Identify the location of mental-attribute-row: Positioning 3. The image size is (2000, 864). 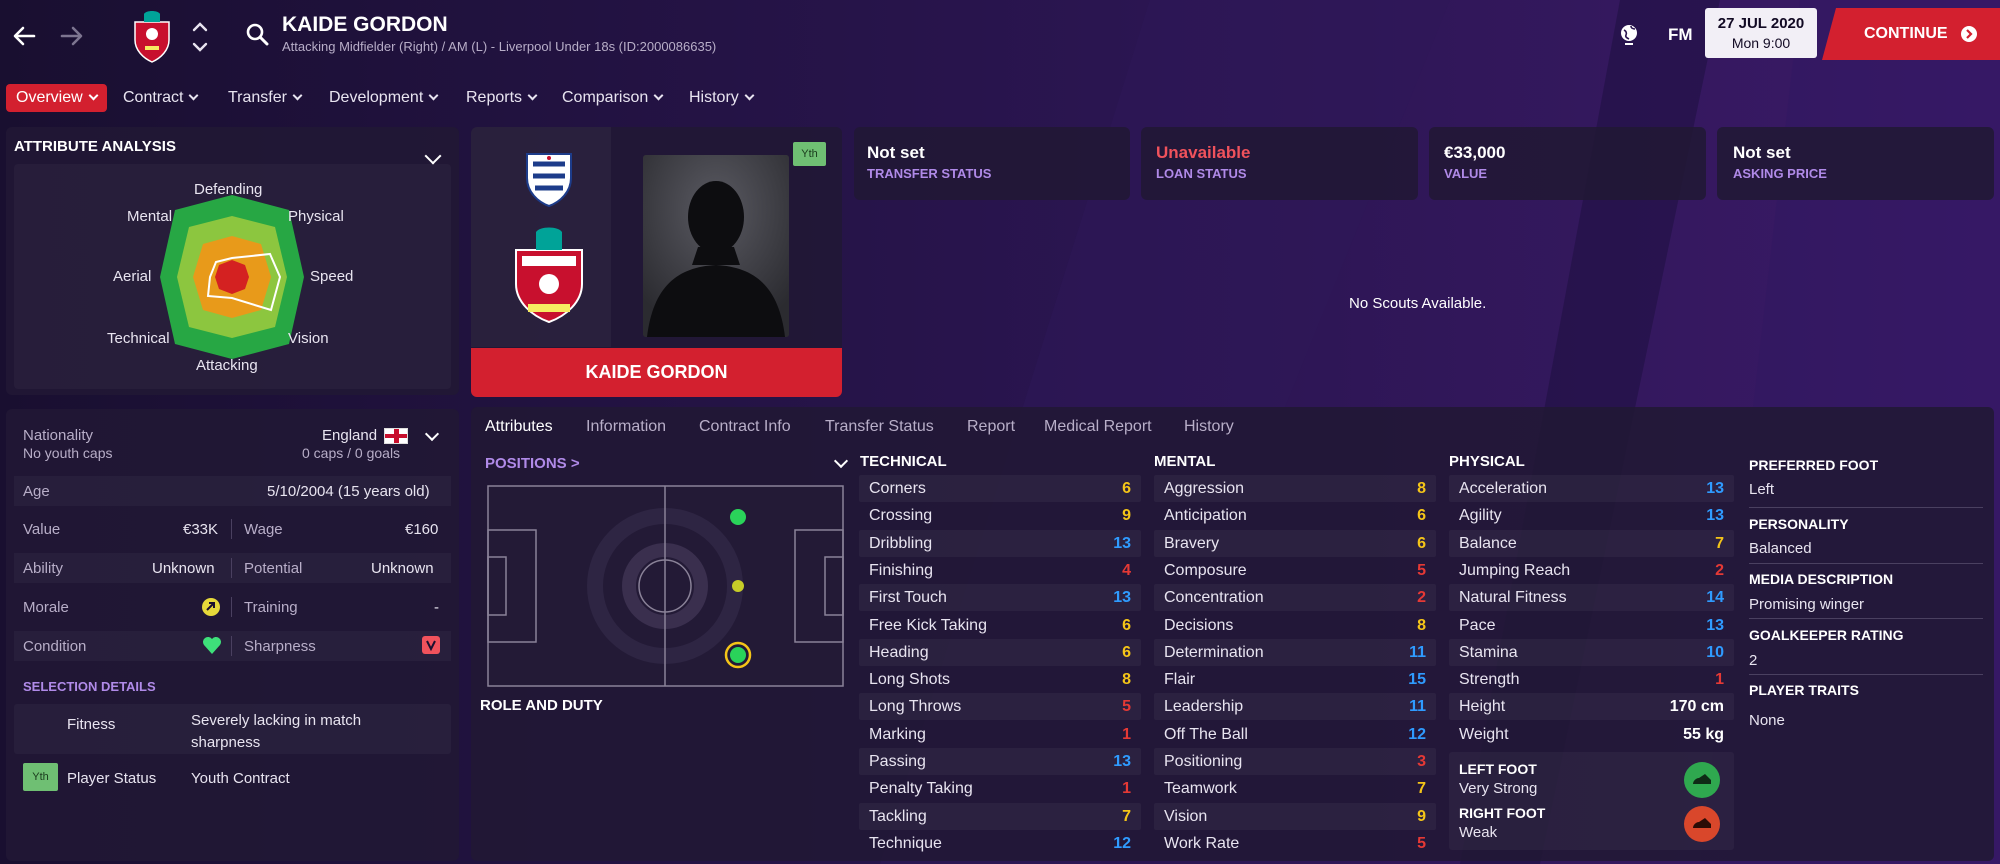
(1295, 761).